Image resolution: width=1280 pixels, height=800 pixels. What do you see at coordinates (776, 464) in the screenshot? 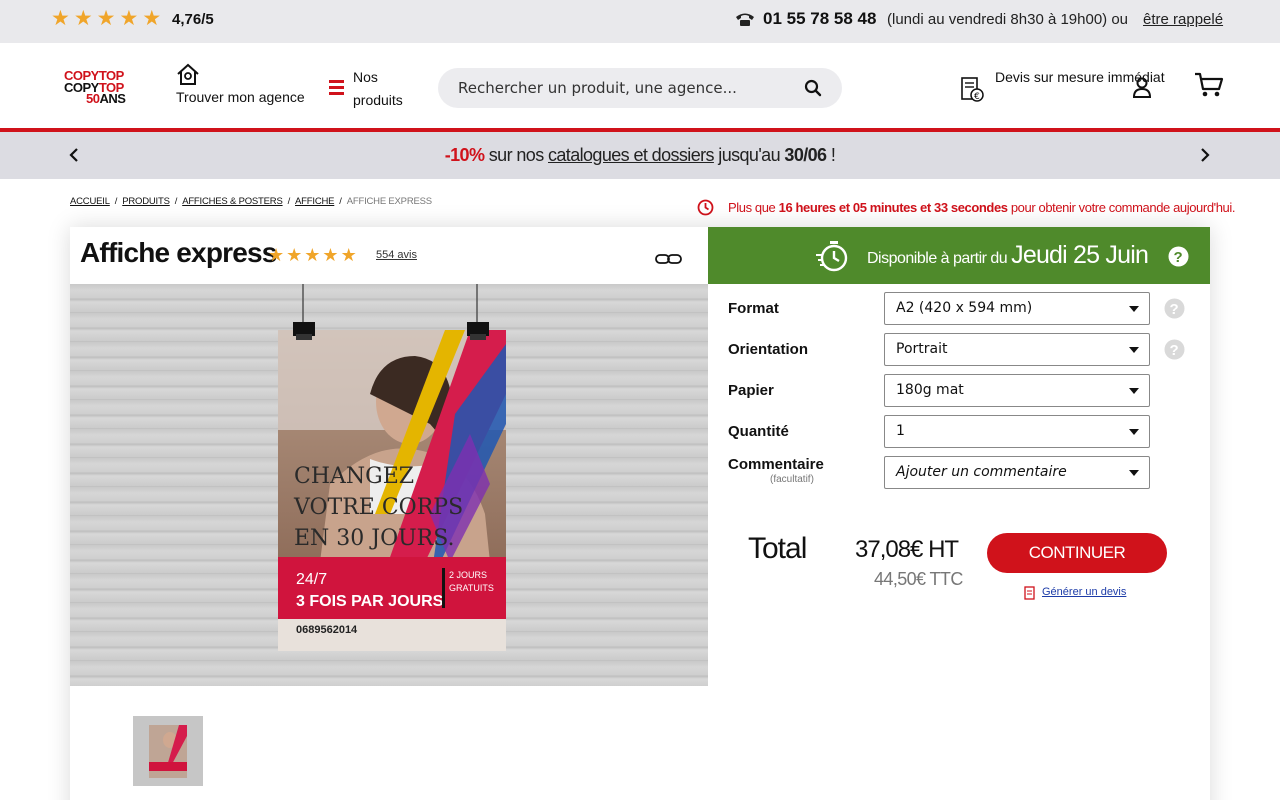
I see `comment-label: Commentaire` at bounding box center [776, 464].